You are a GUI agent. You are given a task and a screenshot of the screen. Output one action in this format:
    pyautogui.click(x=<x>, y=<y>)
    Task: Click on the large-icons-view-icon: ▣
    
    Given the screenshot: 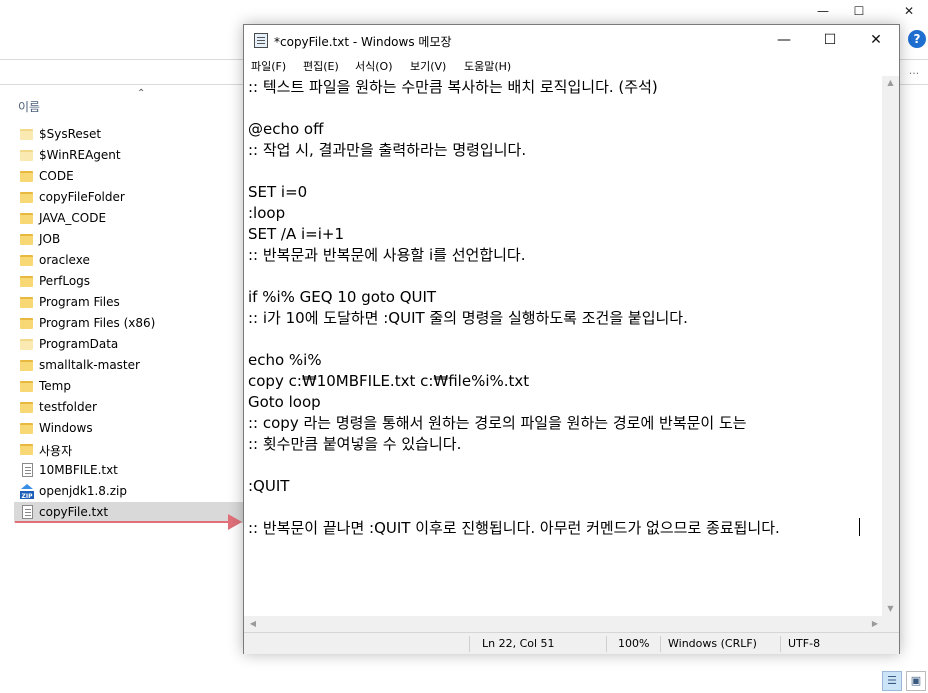 What is the action you would take?
    pyautogui.click(x=916, y=681)
    